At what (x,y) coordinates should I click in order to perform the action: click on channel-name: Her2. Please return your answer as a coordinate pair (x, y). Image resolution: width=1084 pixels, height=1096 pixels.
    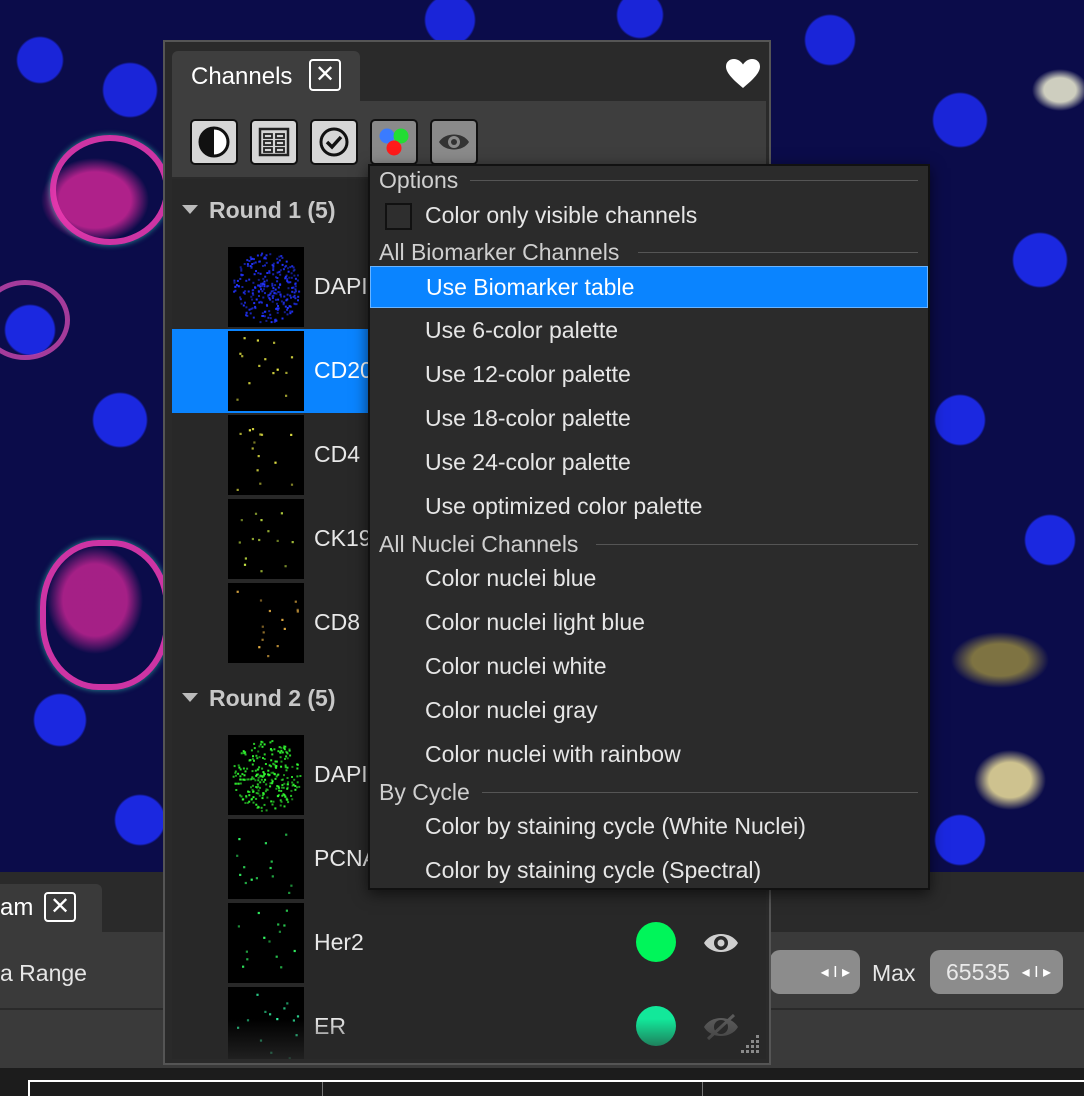
    Looking at the image, I should click on (339, 942).